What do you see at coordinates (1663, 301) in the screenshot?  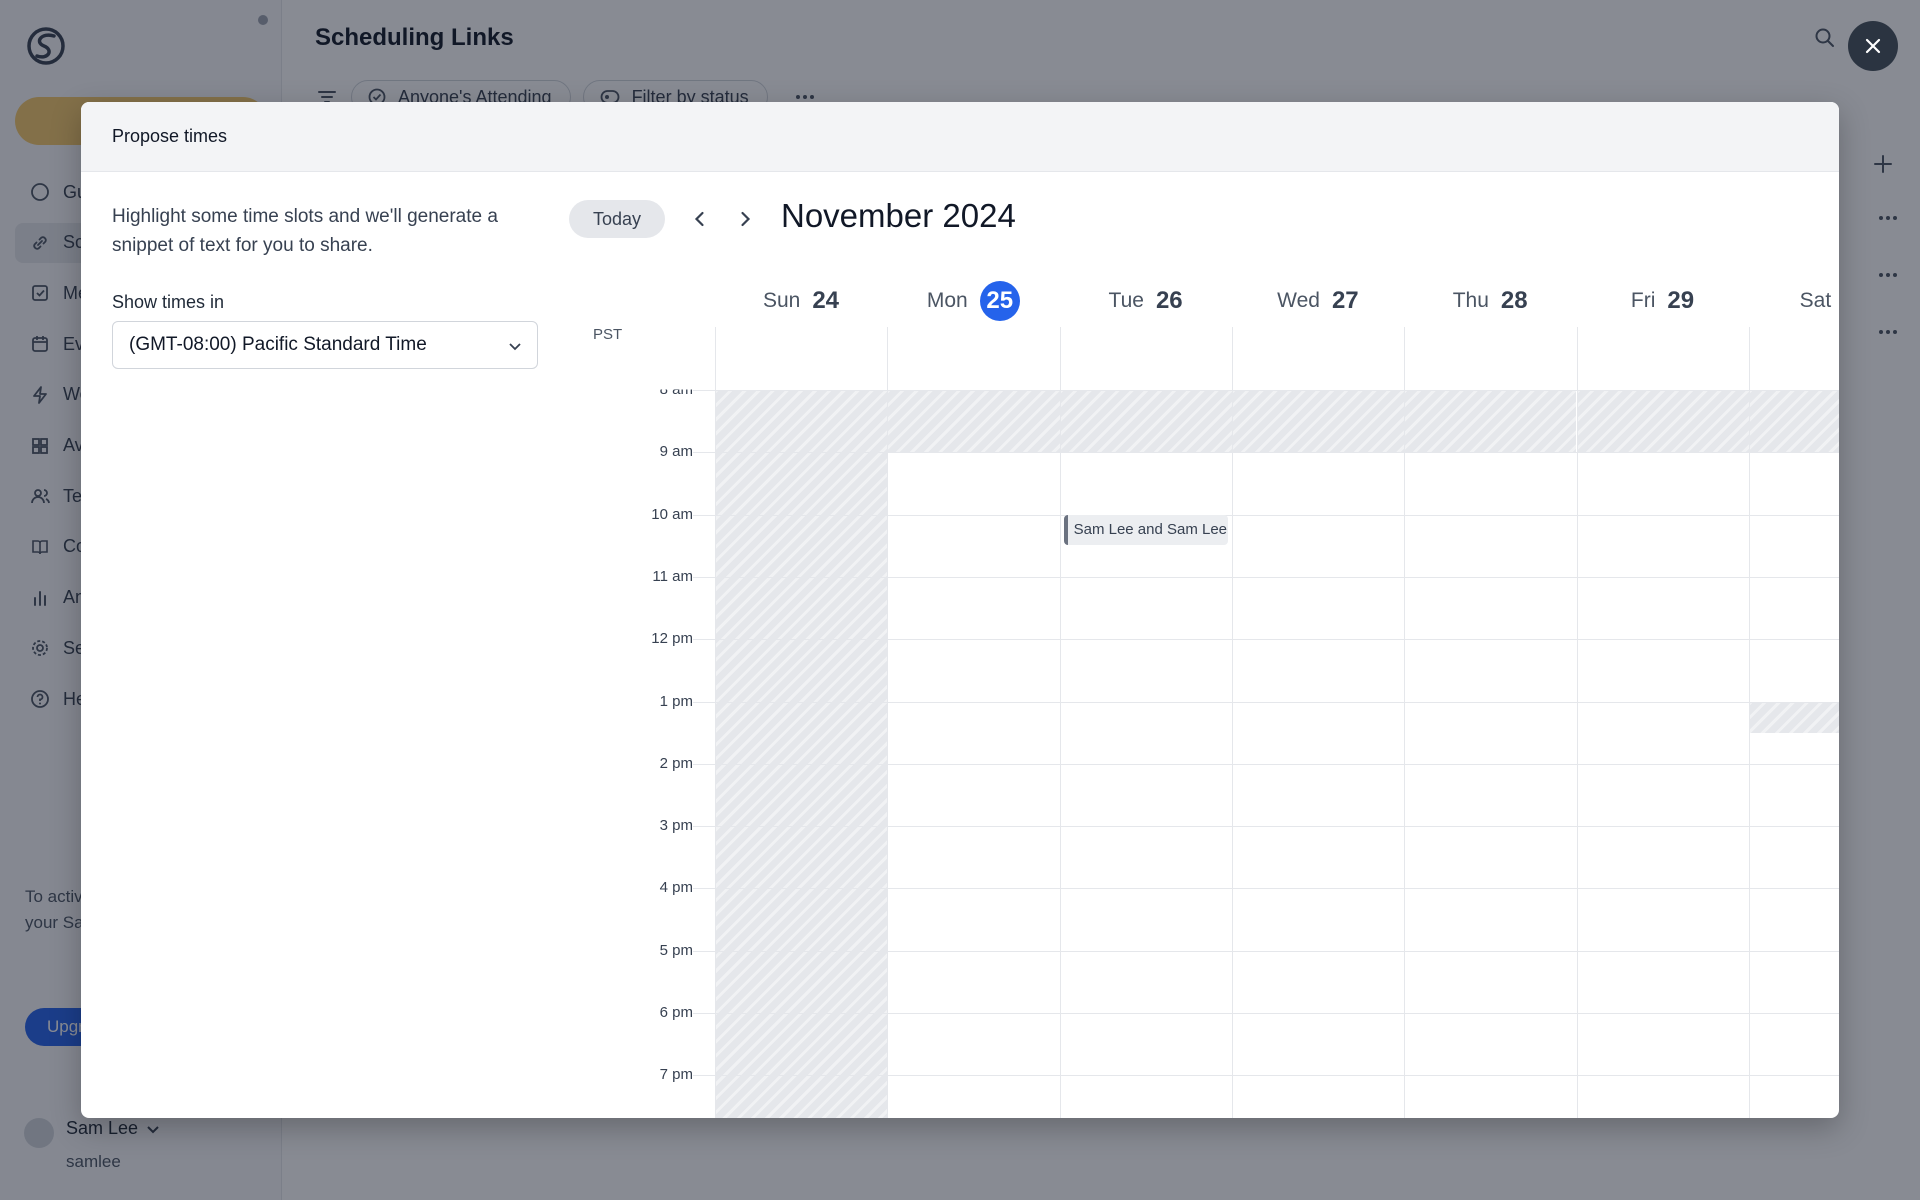 I see `day-header-fri: Fri 29` at bounding box center [1663, 301].